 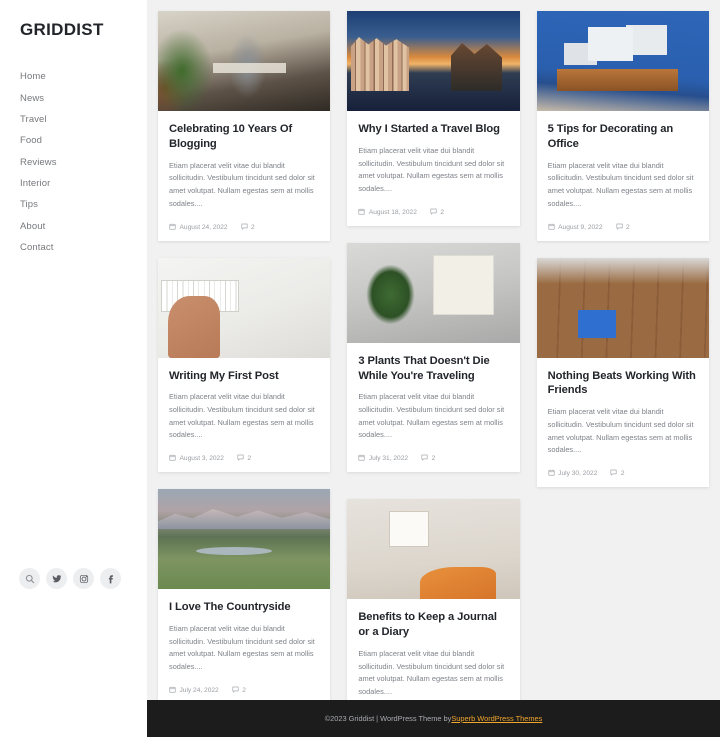 What do you see at coordinates (201, 459) in the screenshot?
I see `post-date-label: August 3, 2022` at bounding box center [201, 459].